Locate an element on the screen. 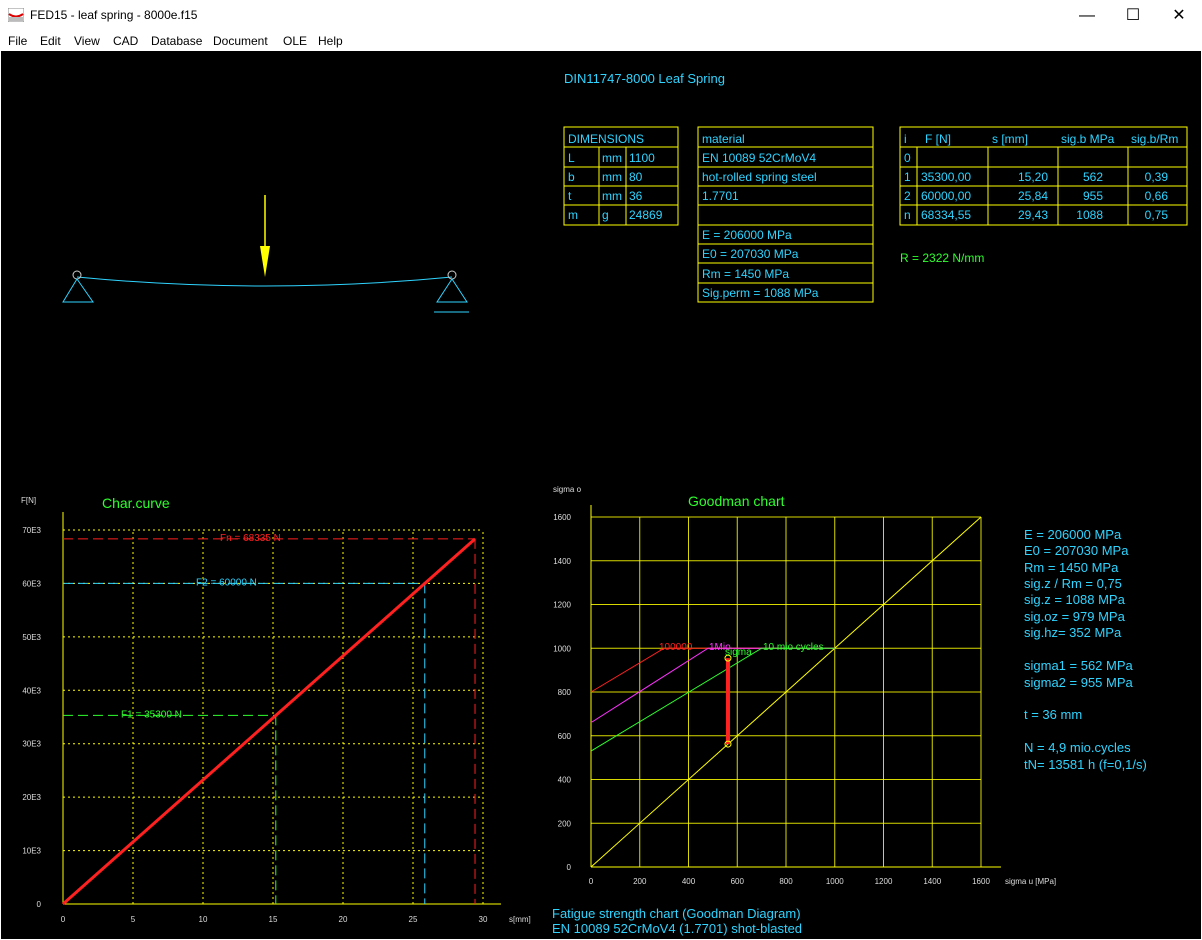 The height and width of the screenshot is (940, 1202). goodman-y-tick: 0 is located at coordinates (569, 867).